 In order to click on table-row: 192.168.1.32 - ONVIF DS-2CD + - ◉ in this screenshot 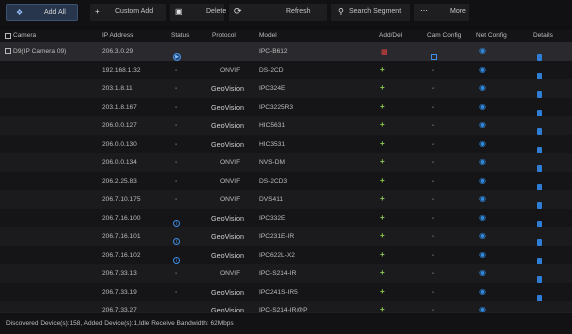, I will do `click(286, 70)`.